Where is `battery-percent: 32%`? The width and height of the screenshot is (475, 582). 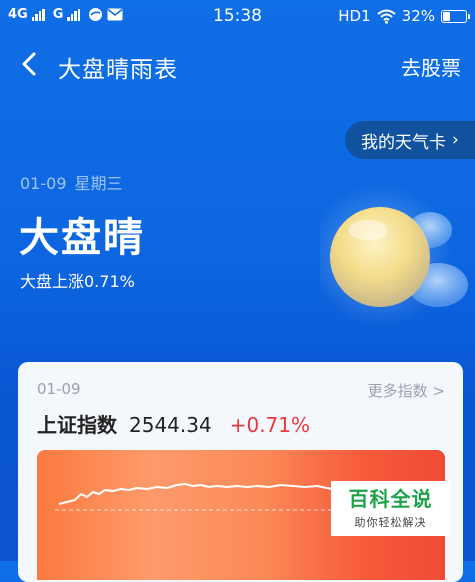 battery-percent: 32% is located at coordinates (418, 16).